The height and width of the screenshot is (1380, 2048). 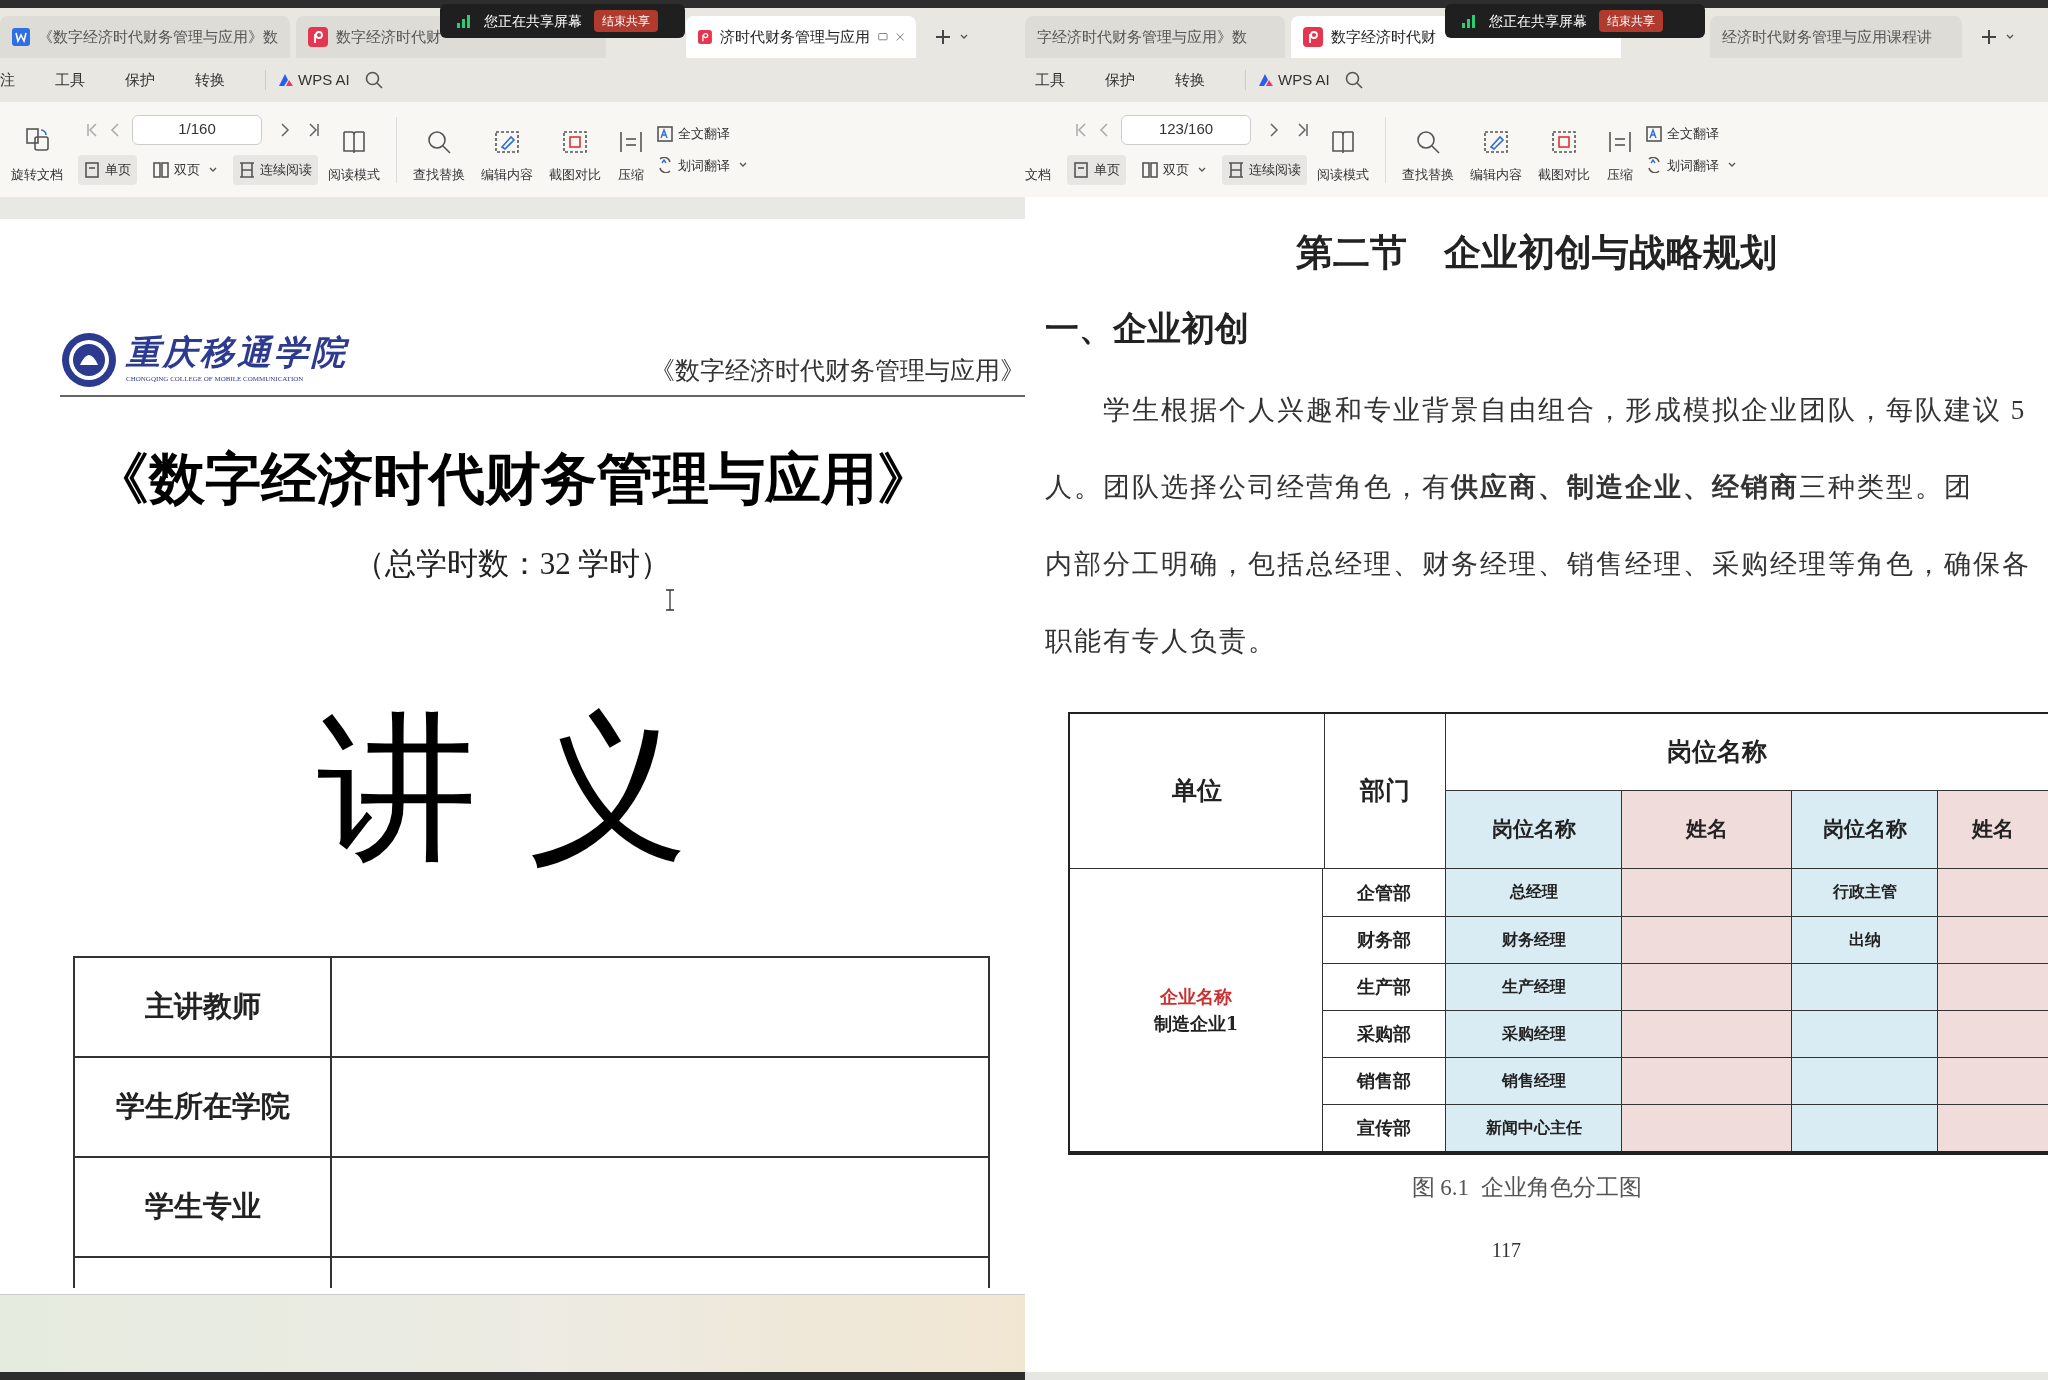 What do you see at coordinates (1196, 1023) in the screenshot?
I see `company-name: 制造企业1` at bounding box center [1196, 1023].